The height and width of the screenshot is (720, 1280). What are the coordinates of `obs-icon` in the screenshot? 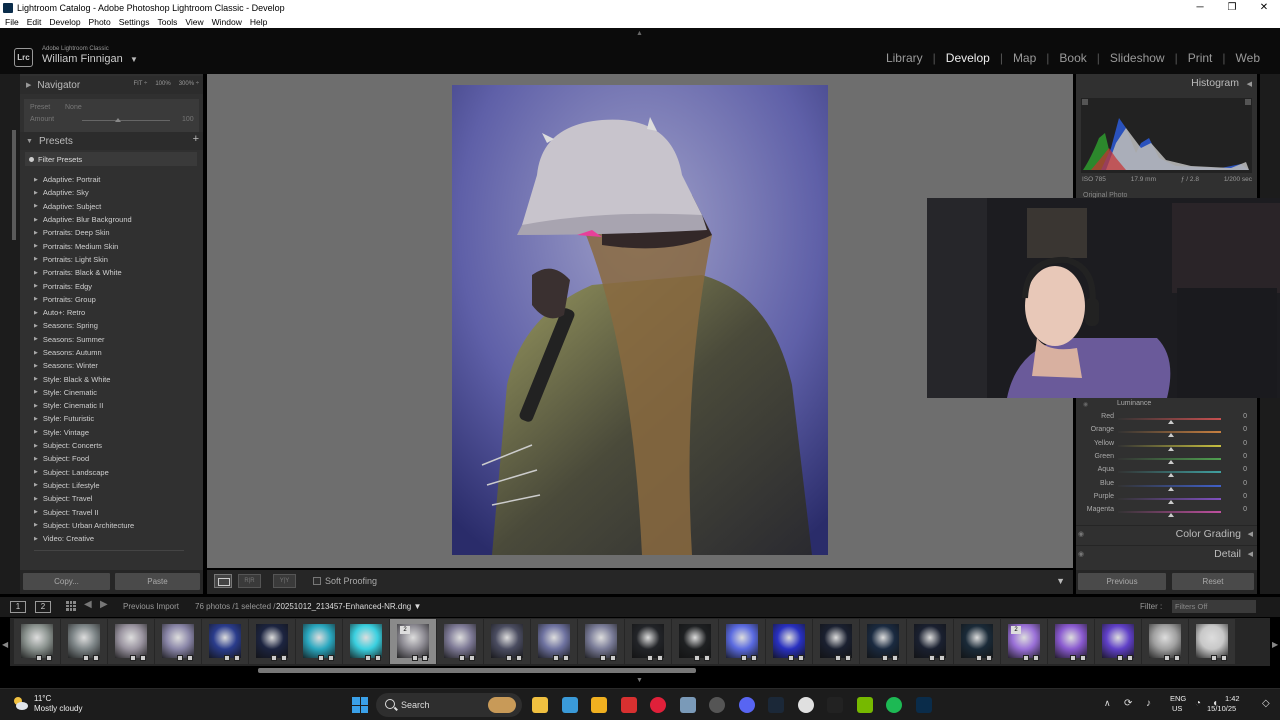 It's located at (717, 705).